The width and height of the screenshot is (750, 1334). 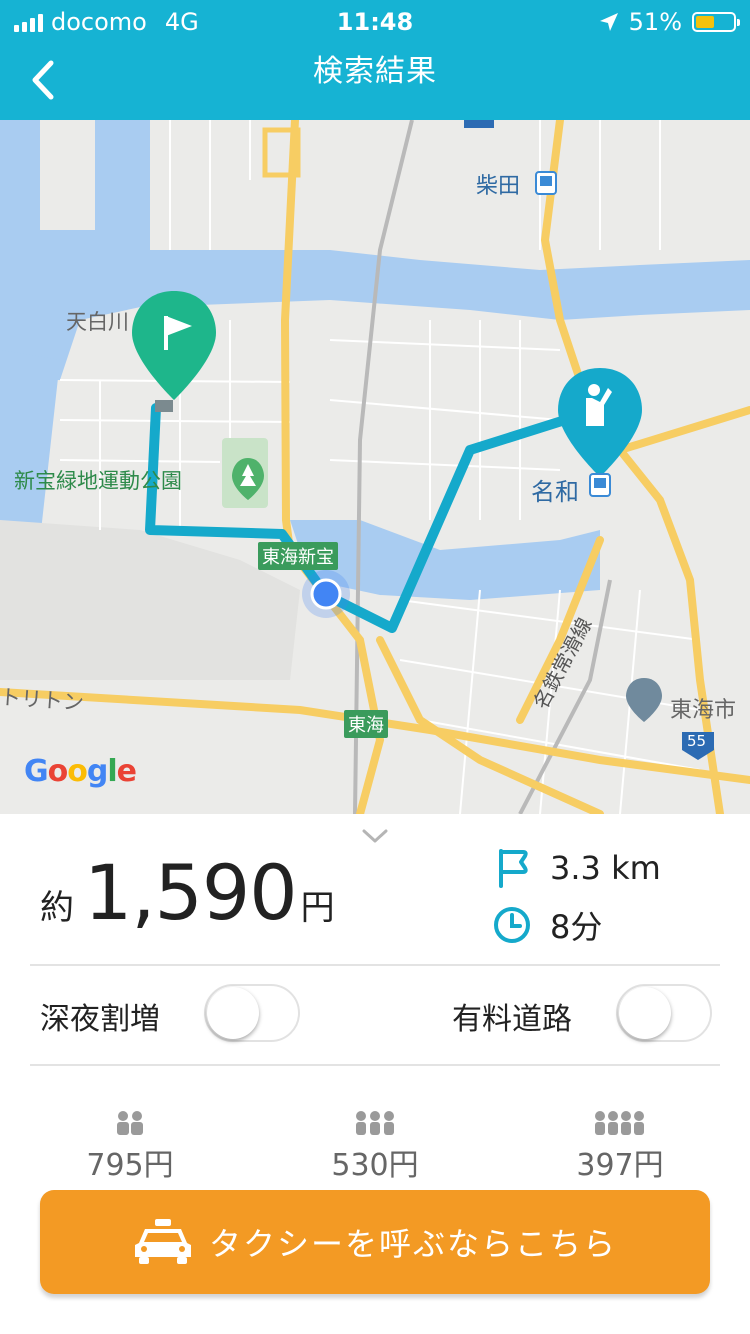 I want to click on google-logo: Google, so click(x=80, y=771).